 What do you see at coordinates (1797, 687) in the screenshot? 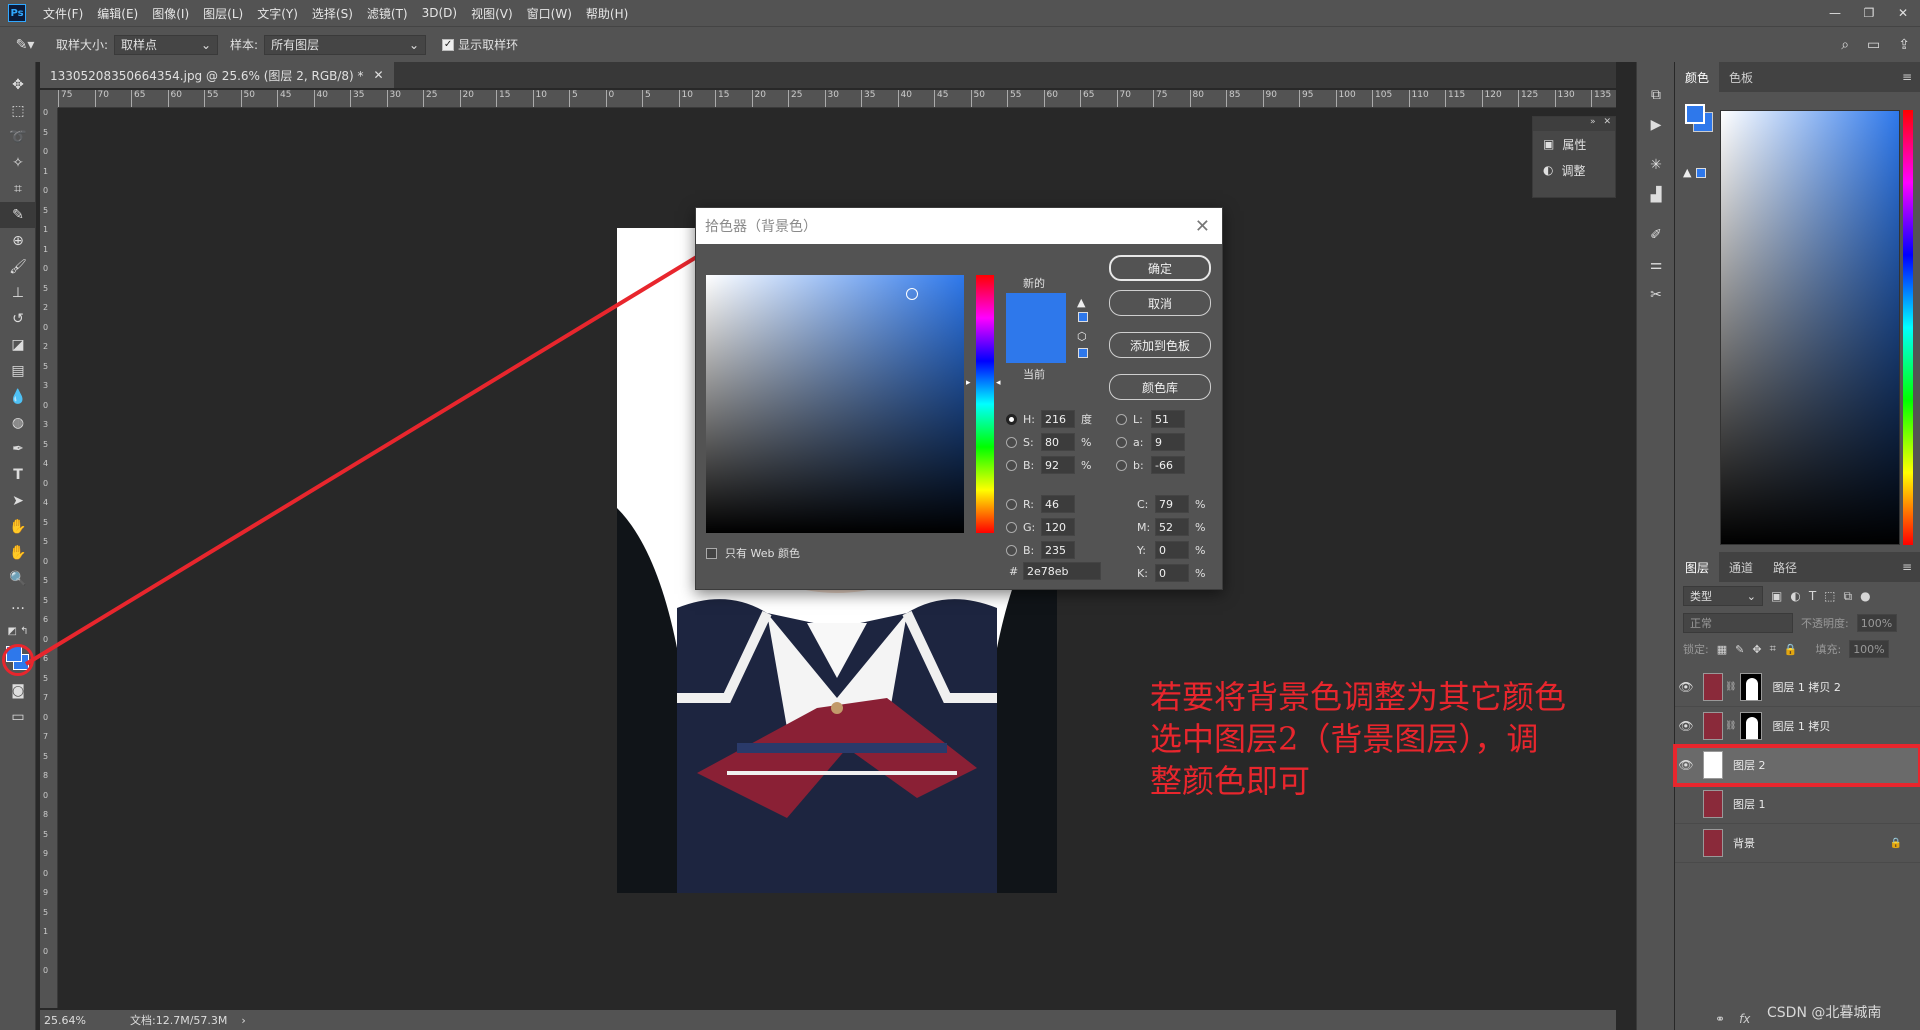
I see `layer-row: 👁 ⛓ 图层 1 拷贝 2` at bounding box center [1797, 687].